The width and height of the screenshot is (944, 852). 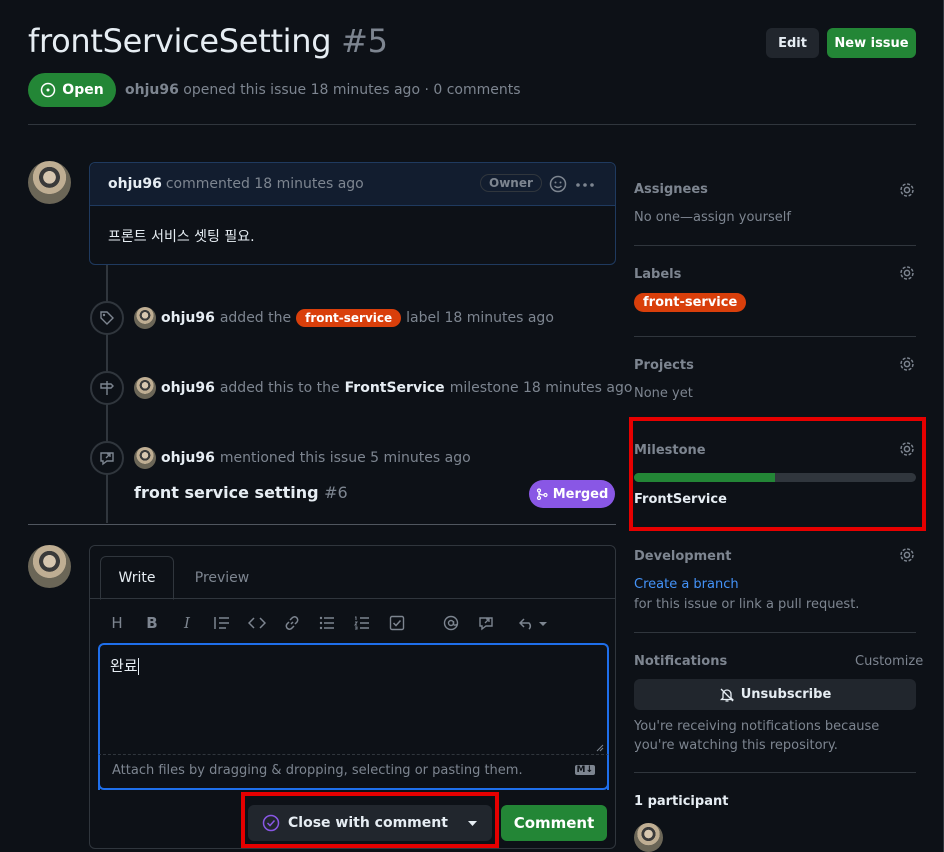 I want to click on kebab-menu-icon, so click(x=585, y=185).